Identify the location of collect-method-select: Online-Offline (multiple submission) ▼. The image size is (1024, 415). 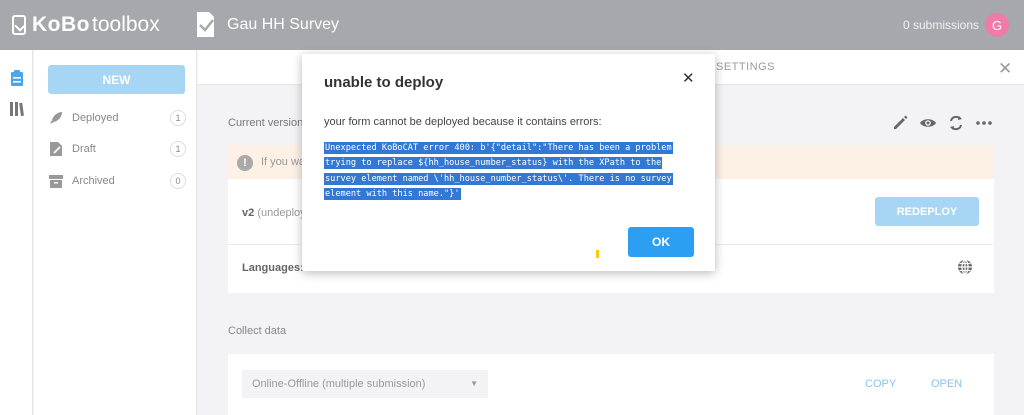
(365, 384).